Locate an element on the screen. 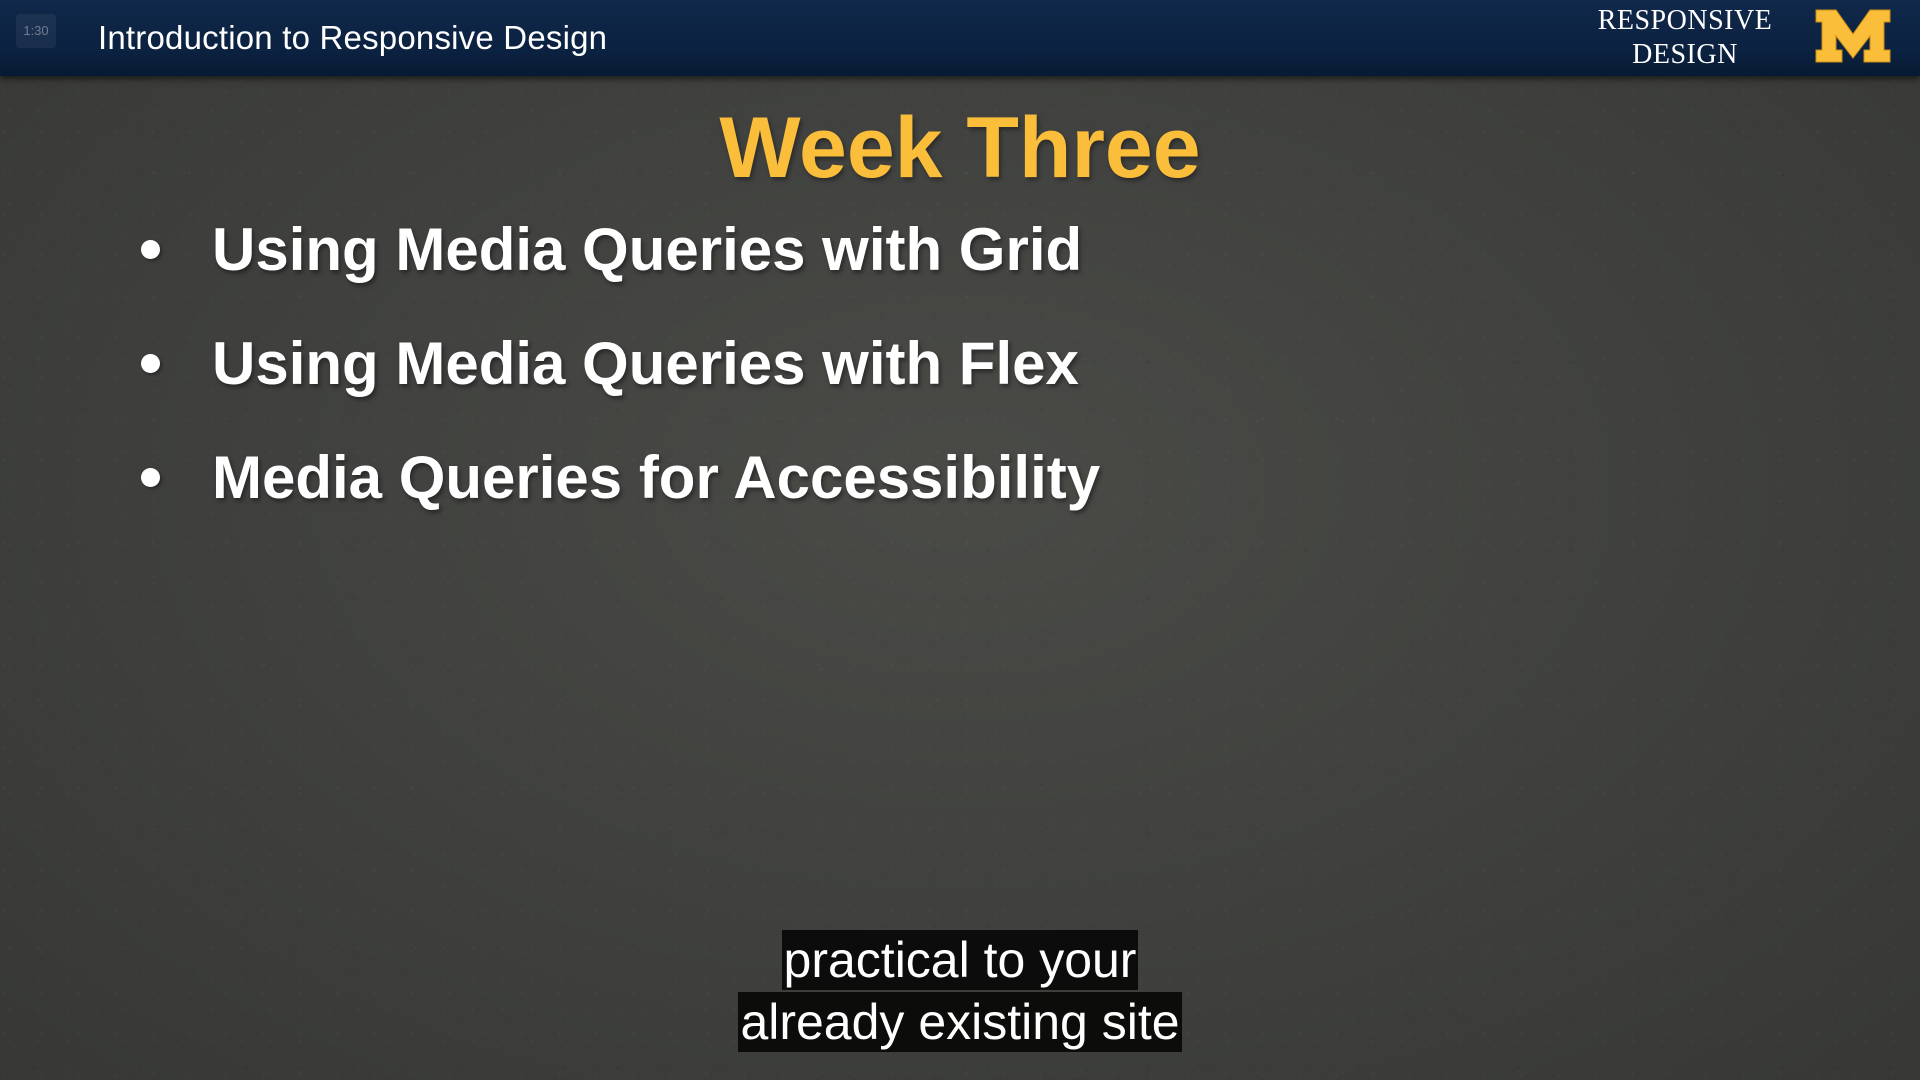  bullet-label: Using Media Queries with Flex is located at coordinates (645, 363).